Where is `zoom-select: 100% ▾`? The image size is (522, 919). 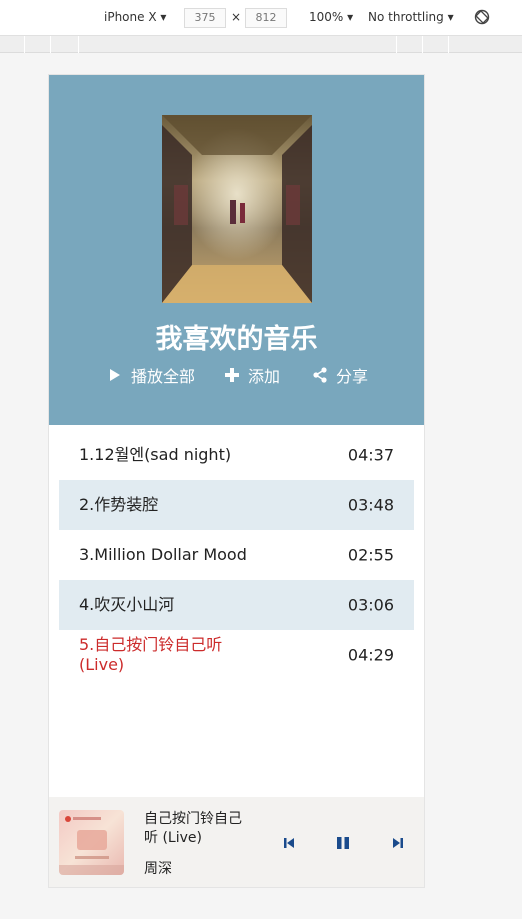
zoom-select: 100% ▾ is located at coordinates (331, 17).